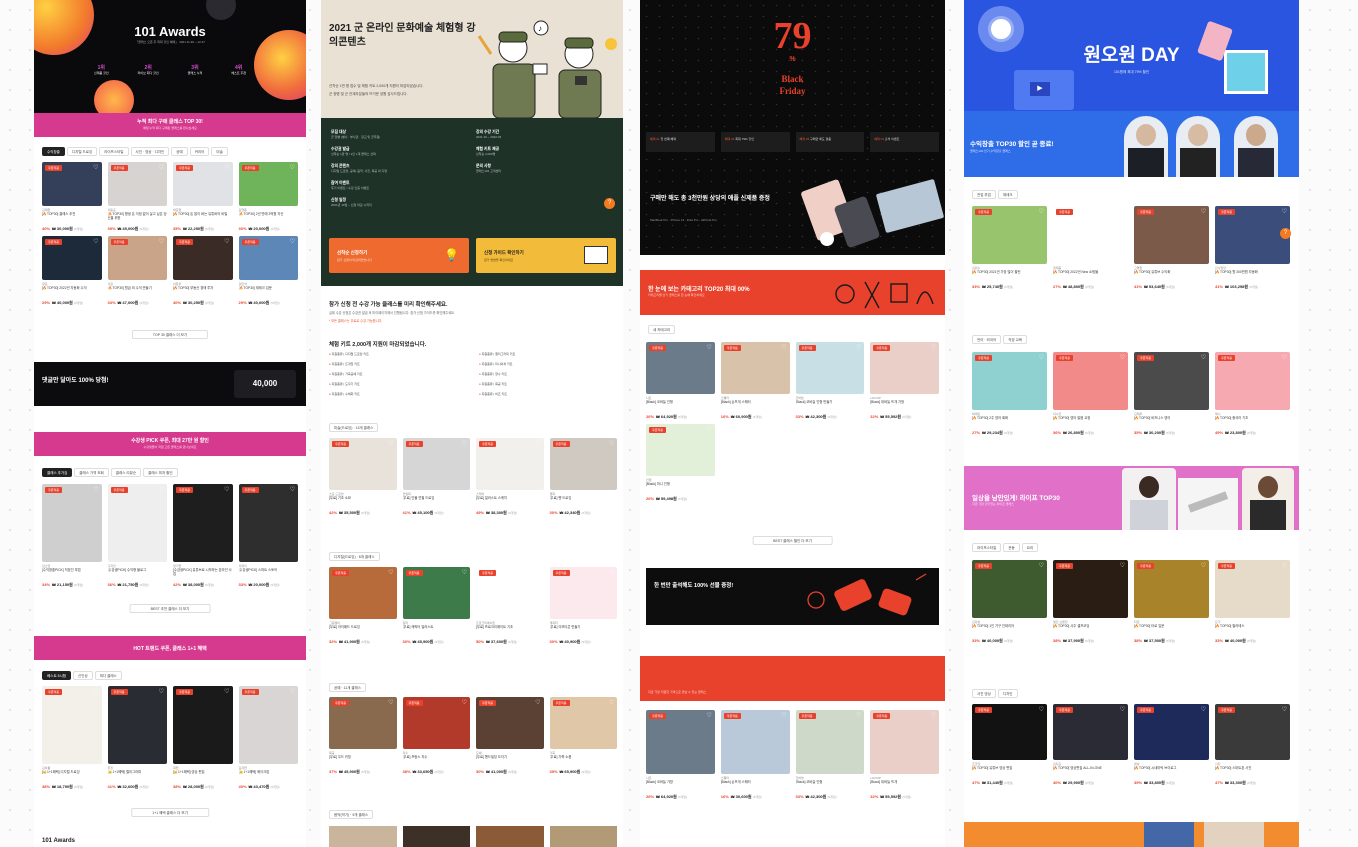 The image size is (1358, 847). What do you see at coordinates (150, 151) in the screenshot?
I see `tab-3: 사진 · 영상 · 디자인` at bounding box center [150, 151].